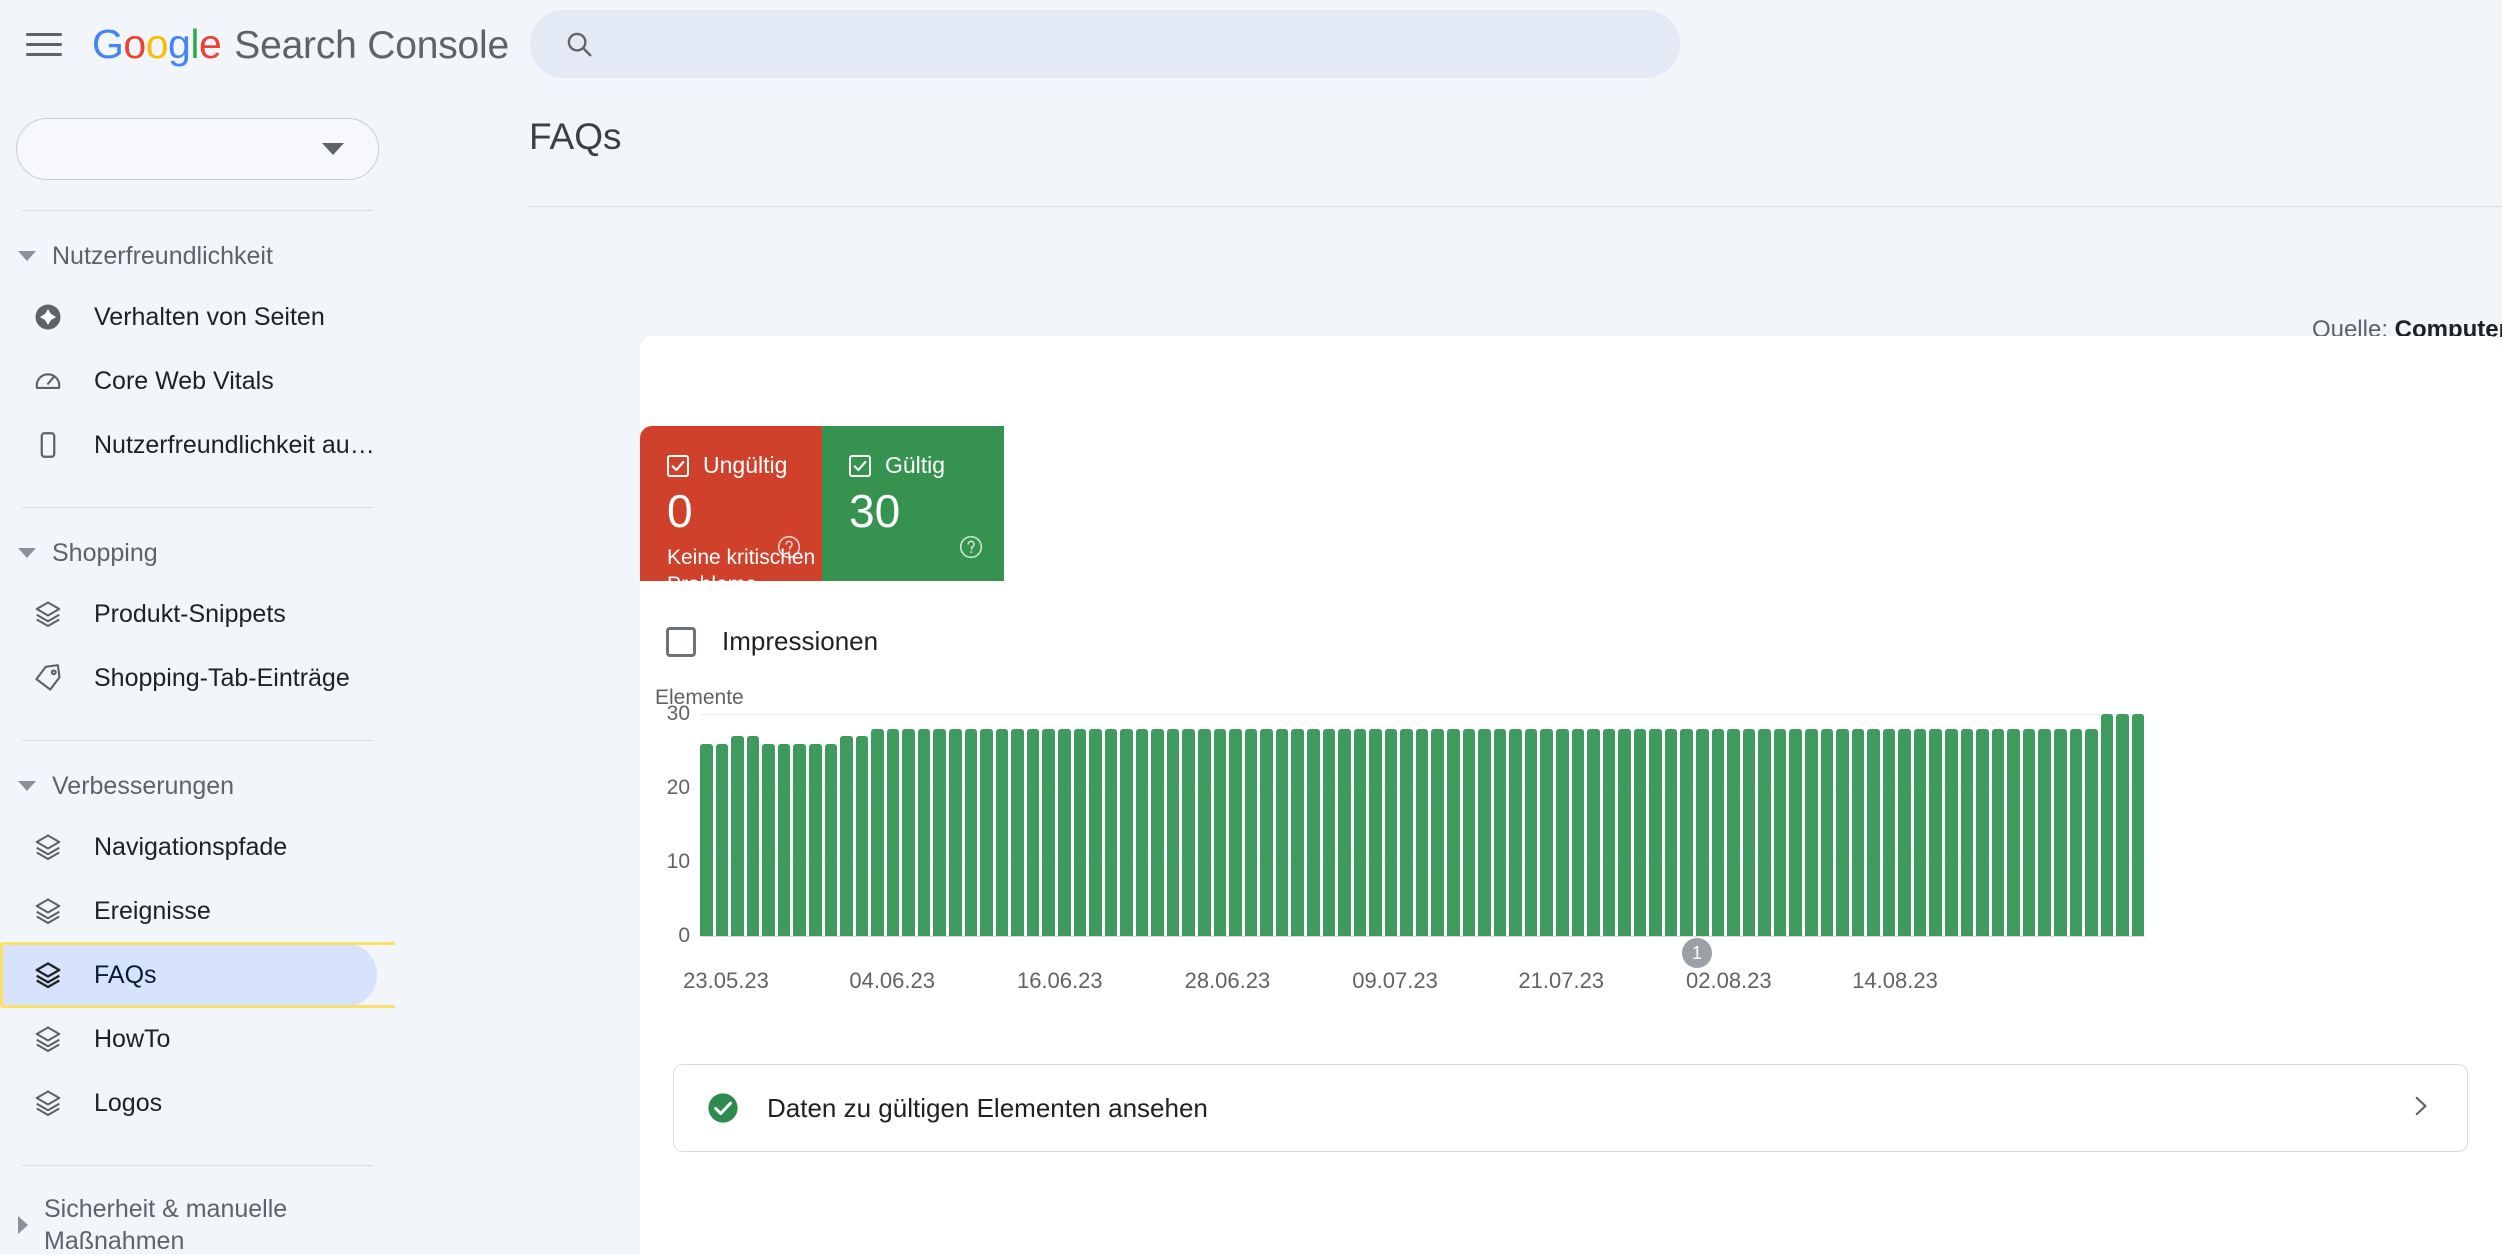  What do you see at coordinates (197, 1218) in the screenshot?
I see `sidebar-section-sicherheit-manuelle-massnahmen: Sicherheit & manuelle Maßnahmen` at bounding box center [197, 1218].